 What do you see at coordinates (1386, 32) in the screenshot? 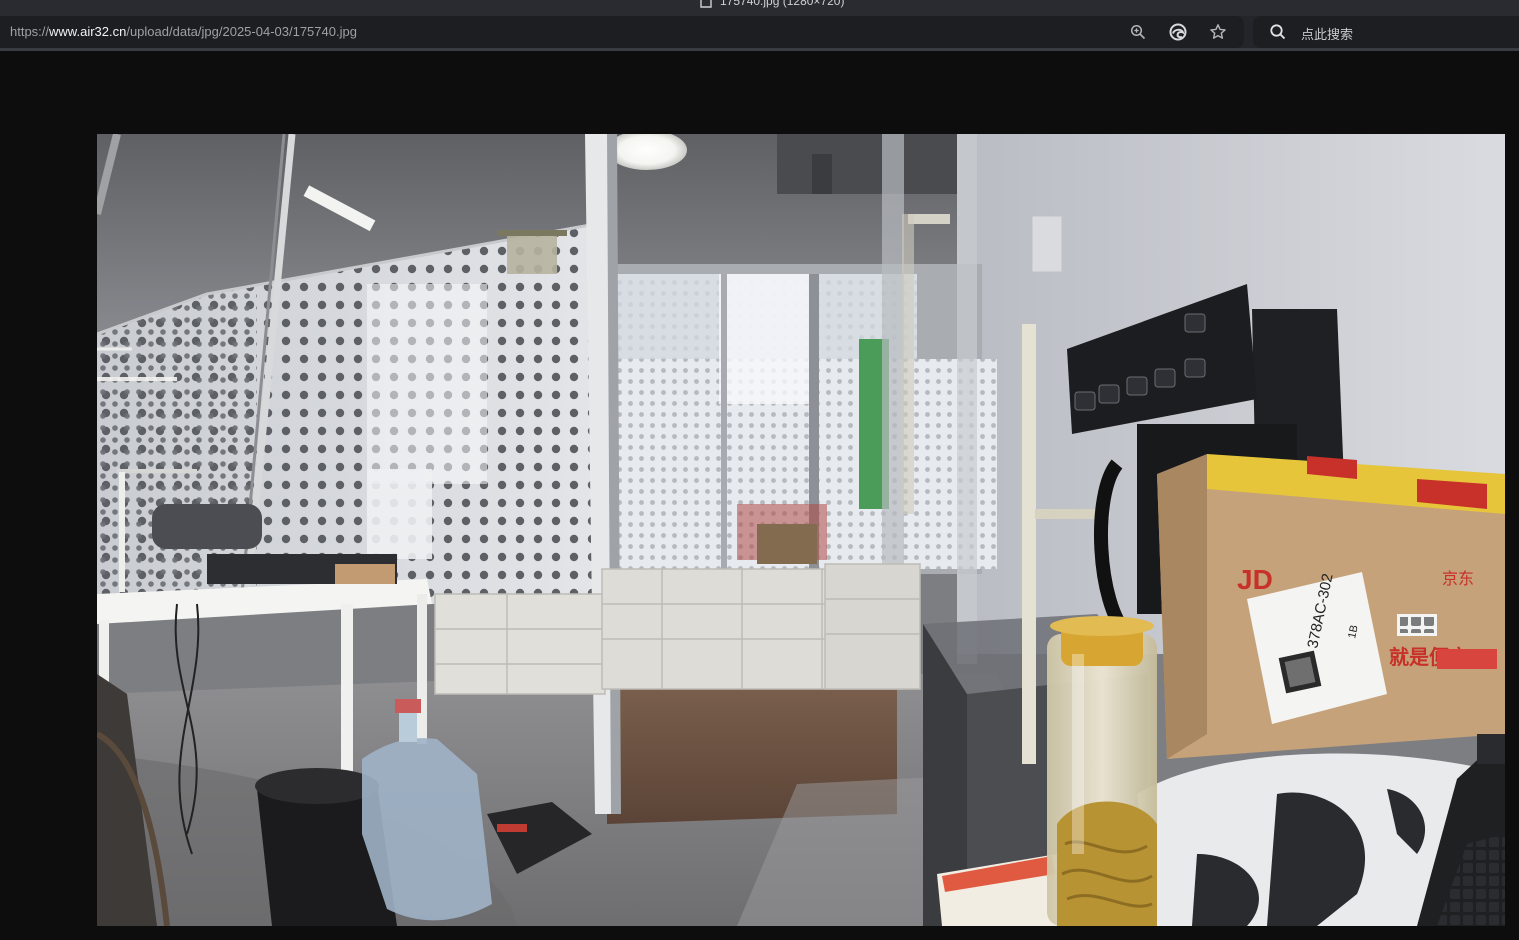
I see `search-box: 点此搜索` at bounding box center [1386, 32].